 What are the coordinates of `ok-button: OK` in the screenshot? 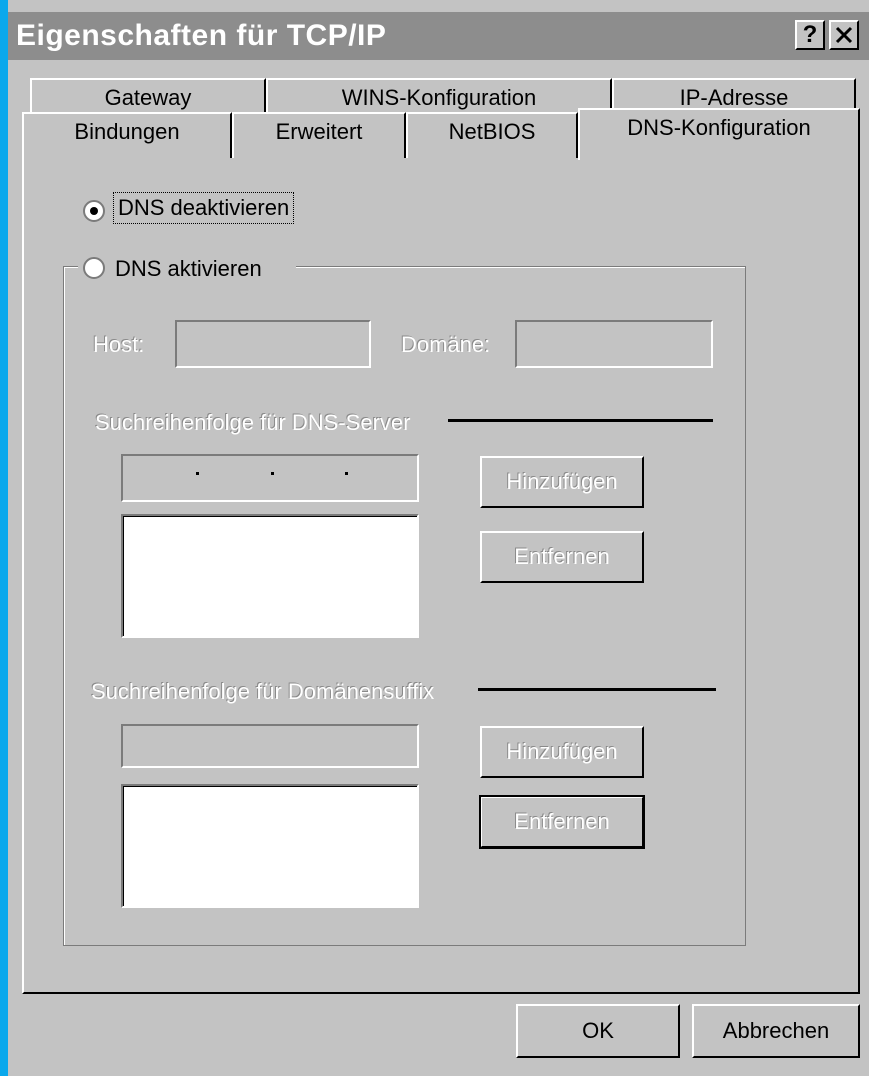 It's located at (598, 1031).